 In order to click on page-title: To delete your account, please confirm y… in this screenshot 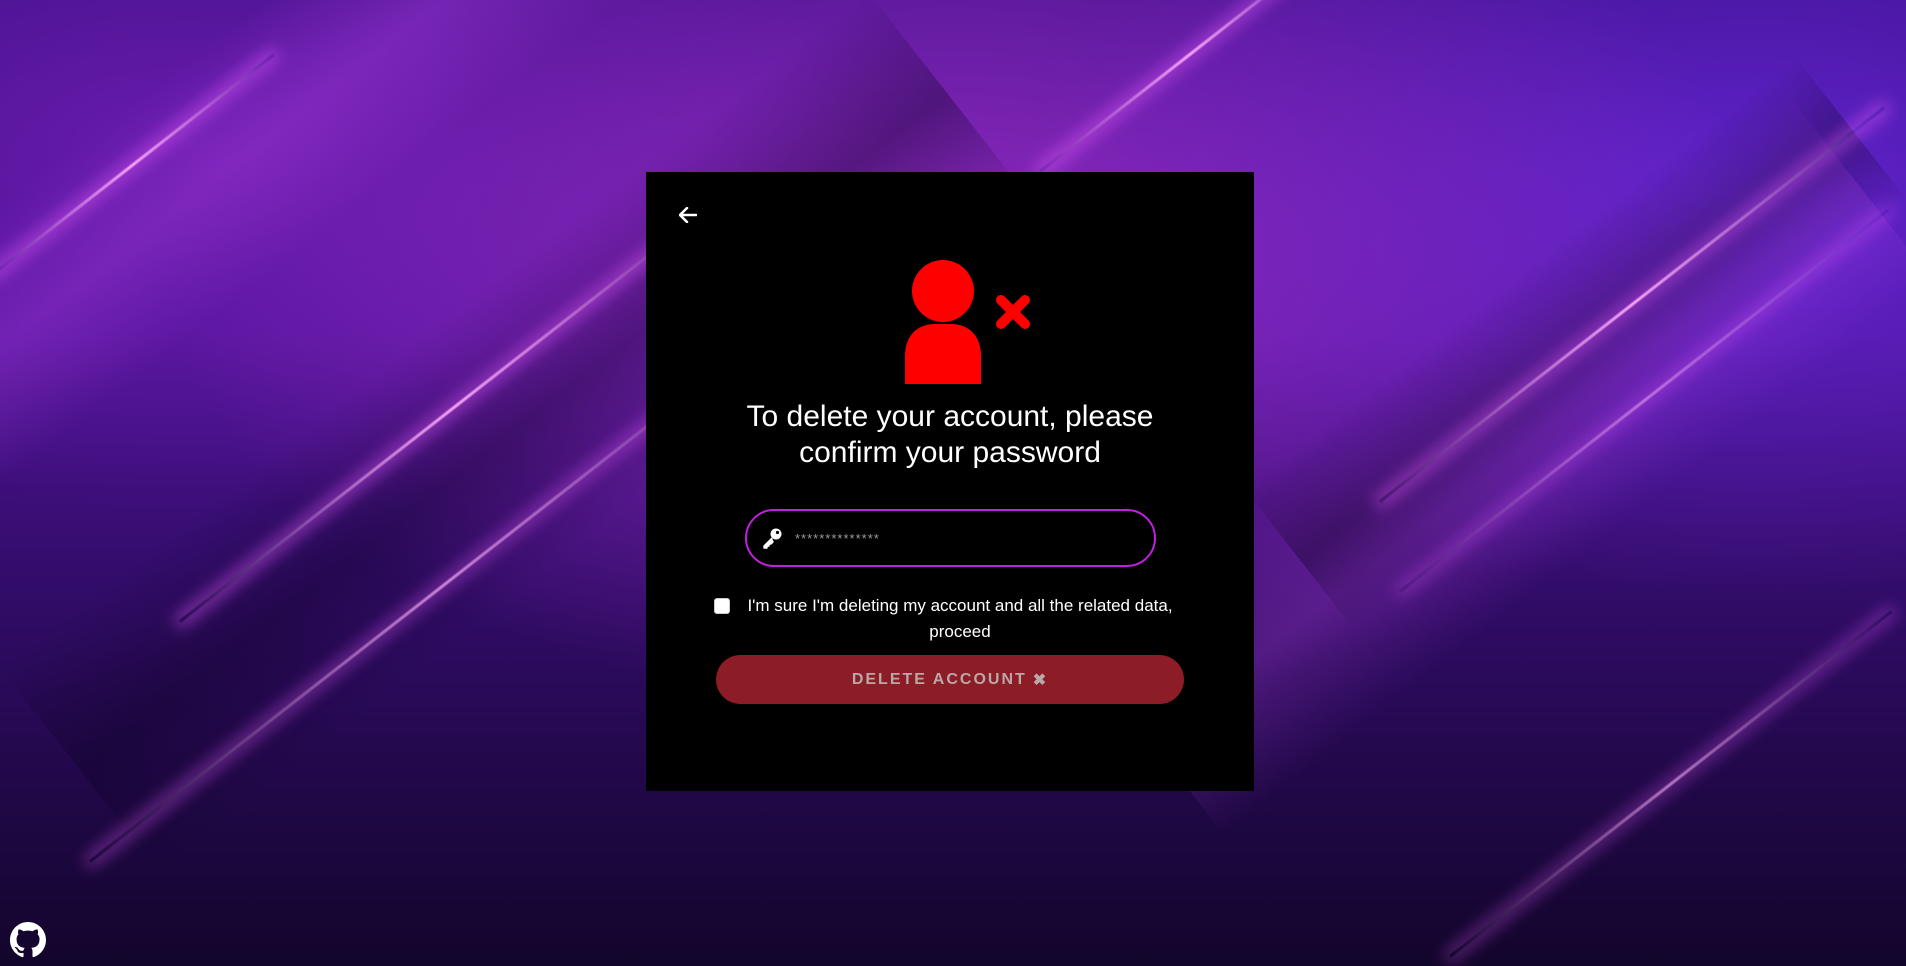, I will do `click(950, 434)`.